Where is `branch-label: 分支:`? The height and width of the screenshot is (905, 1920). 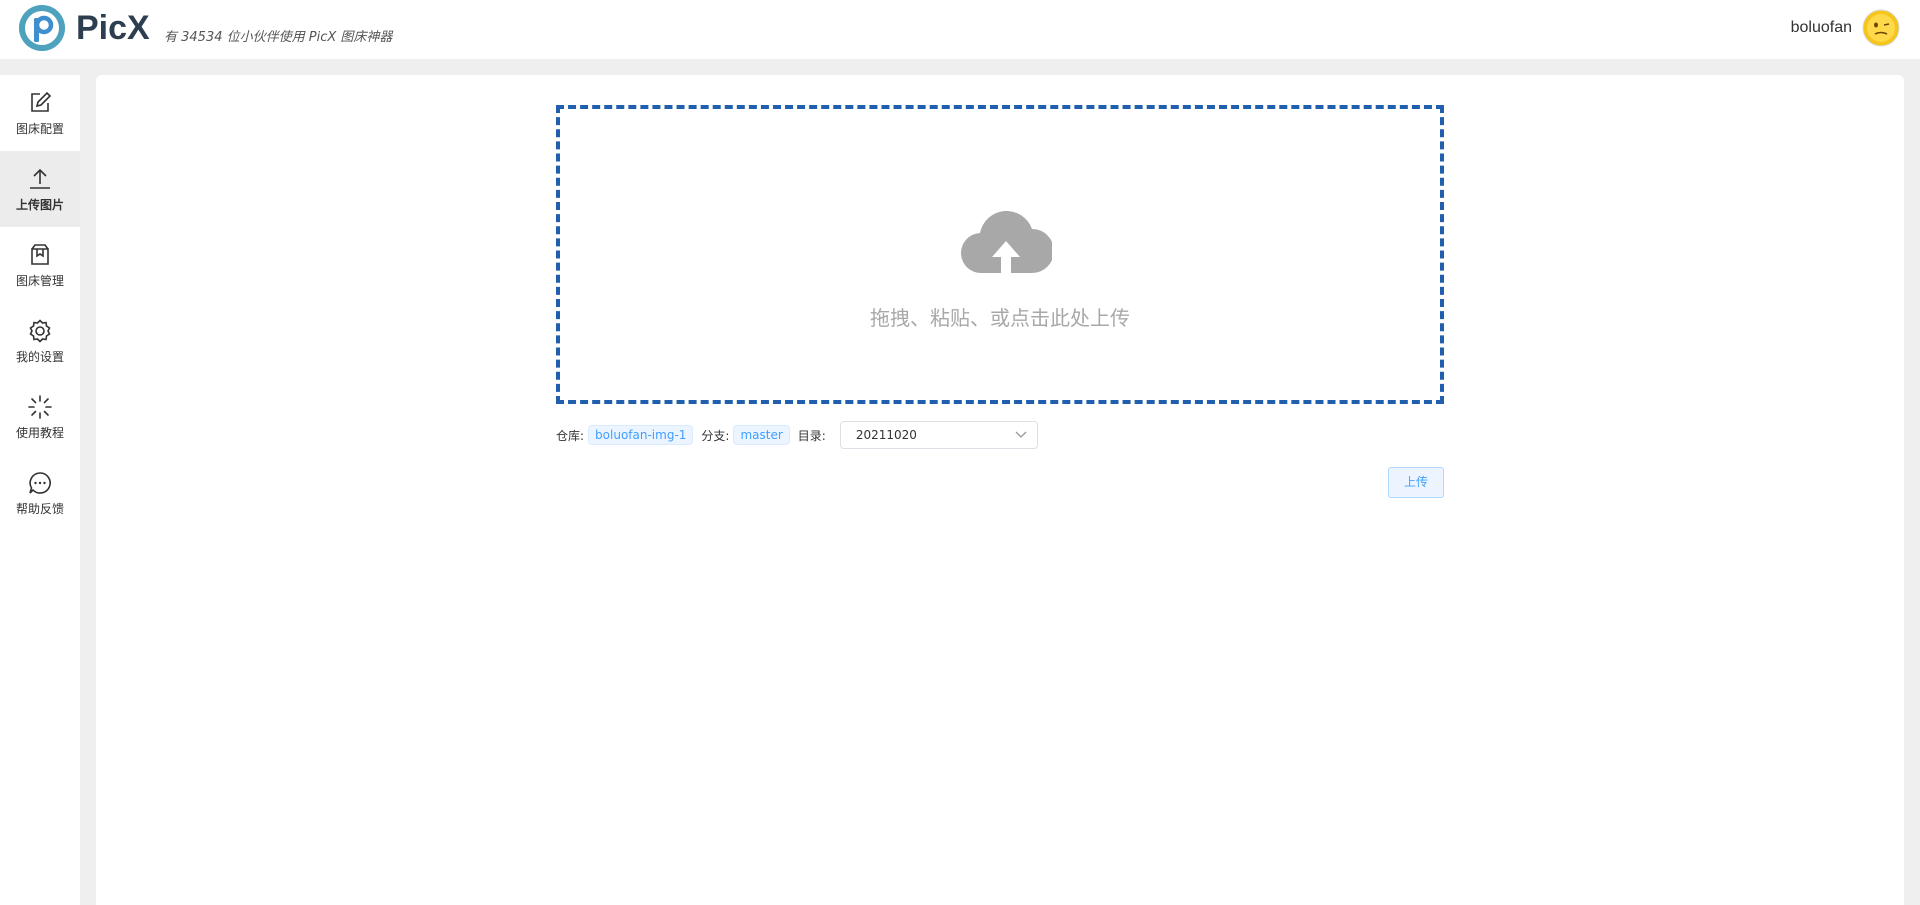
branch-label: 分支: is located at coordinates (715, 435).